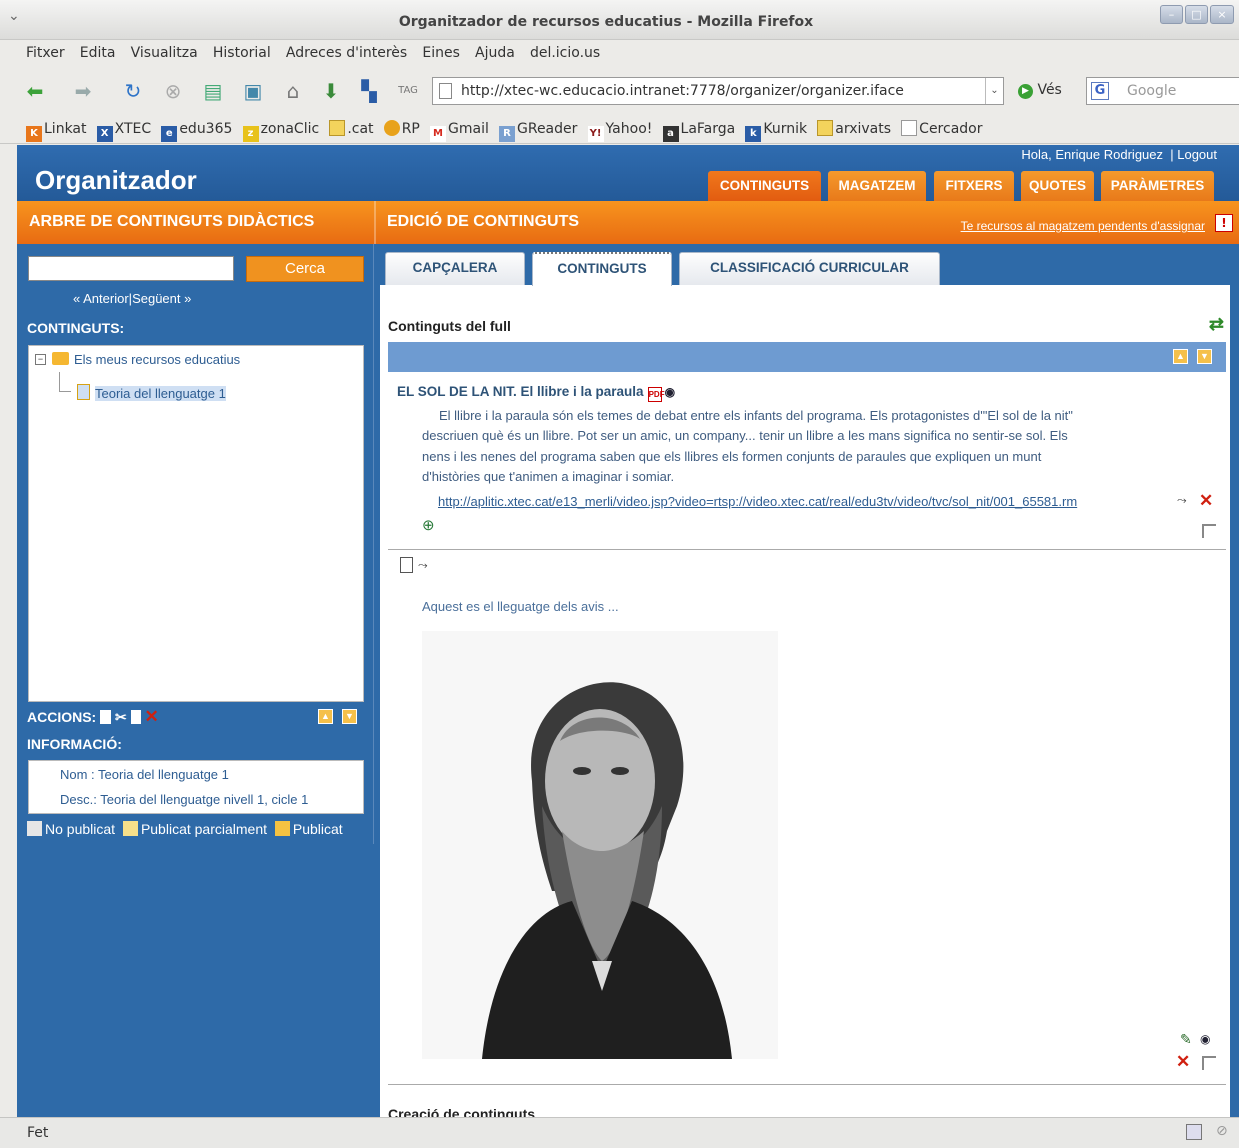 This screenshot has height=1148, width=1239. What do you see at coordinates (565, 53) in the screenshot?
I see `menu-delicious: del.icio.us` at bounding box center [565, 53].